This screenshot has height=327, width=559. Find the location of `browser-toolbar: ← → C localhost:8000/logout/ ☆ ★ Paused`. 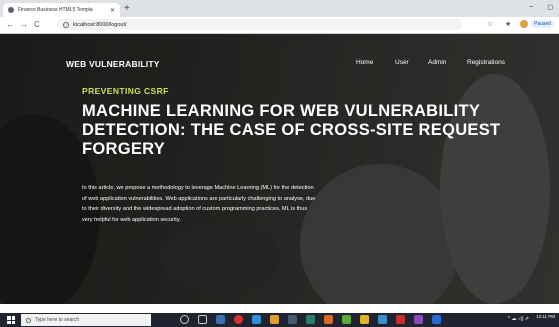

browser-toolbar: ← → C localhost:8000/logout/ ☆ ★ Paused is located at coordinates (279, 25).